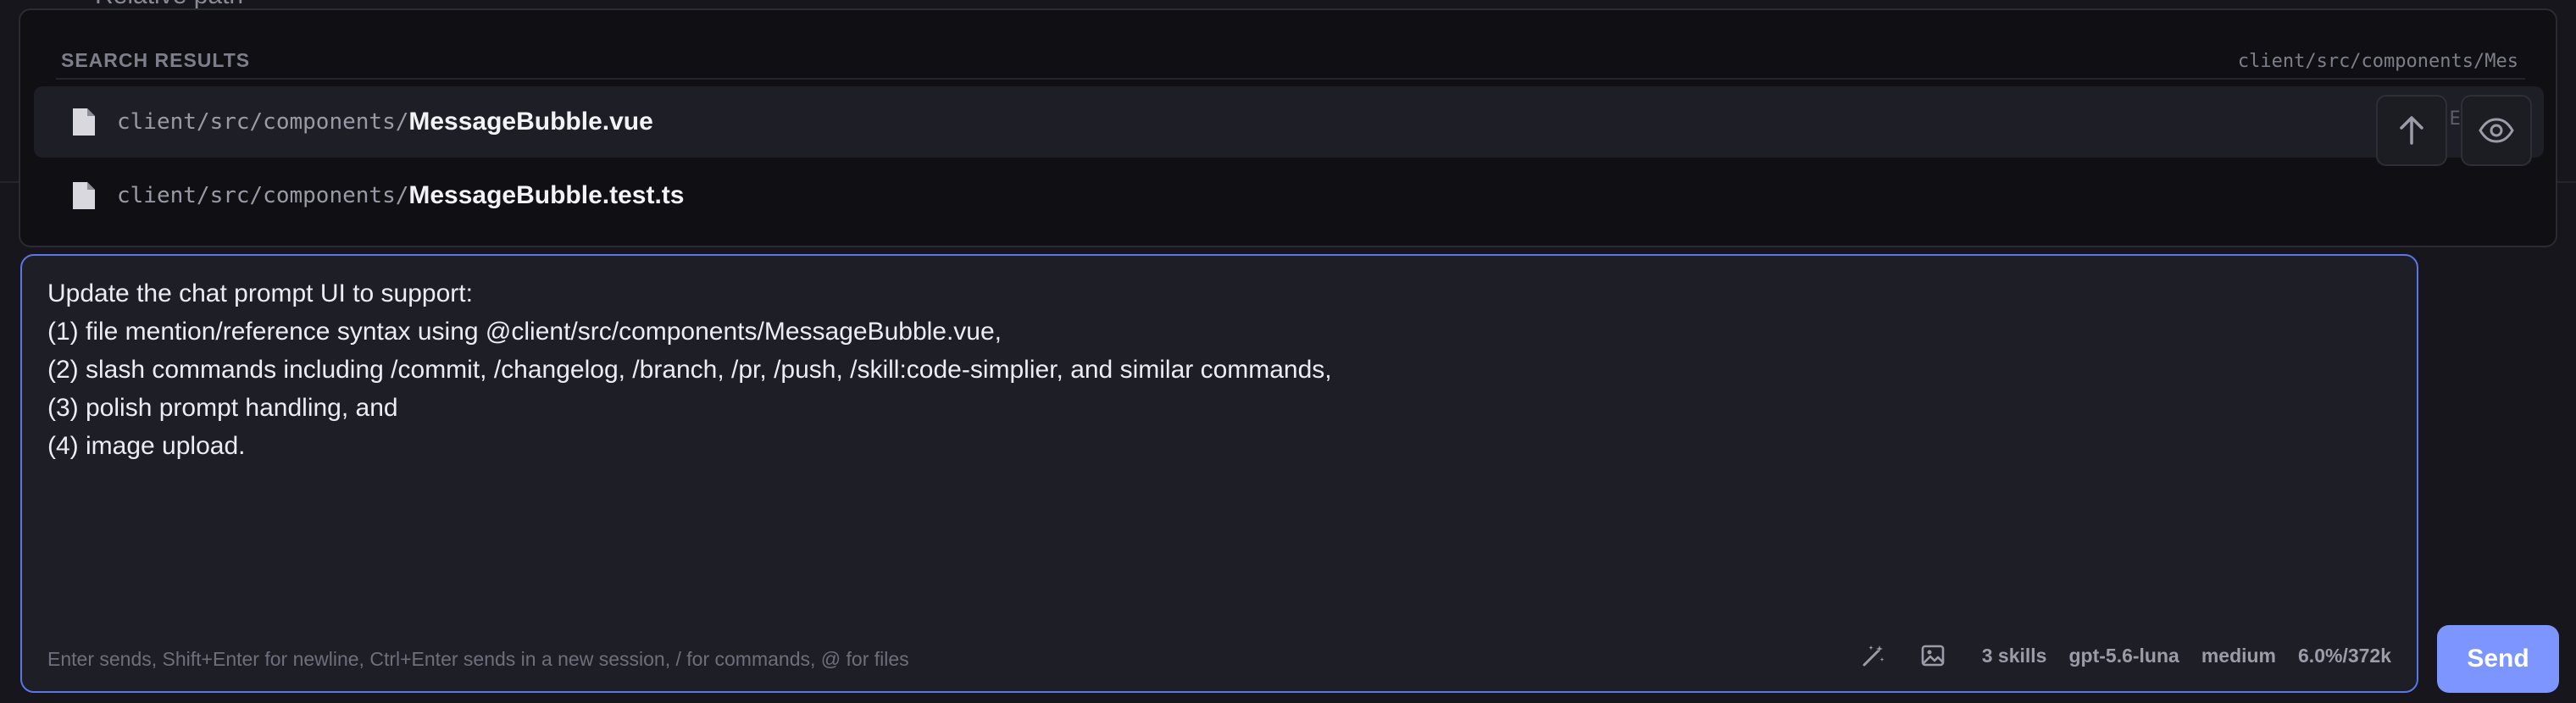 The width and height of the screenshot is (2576, 703). Describe the element at coordinates (146, 446) in the screenshot. I see `prompt-line: (4) image upload.` at that location.